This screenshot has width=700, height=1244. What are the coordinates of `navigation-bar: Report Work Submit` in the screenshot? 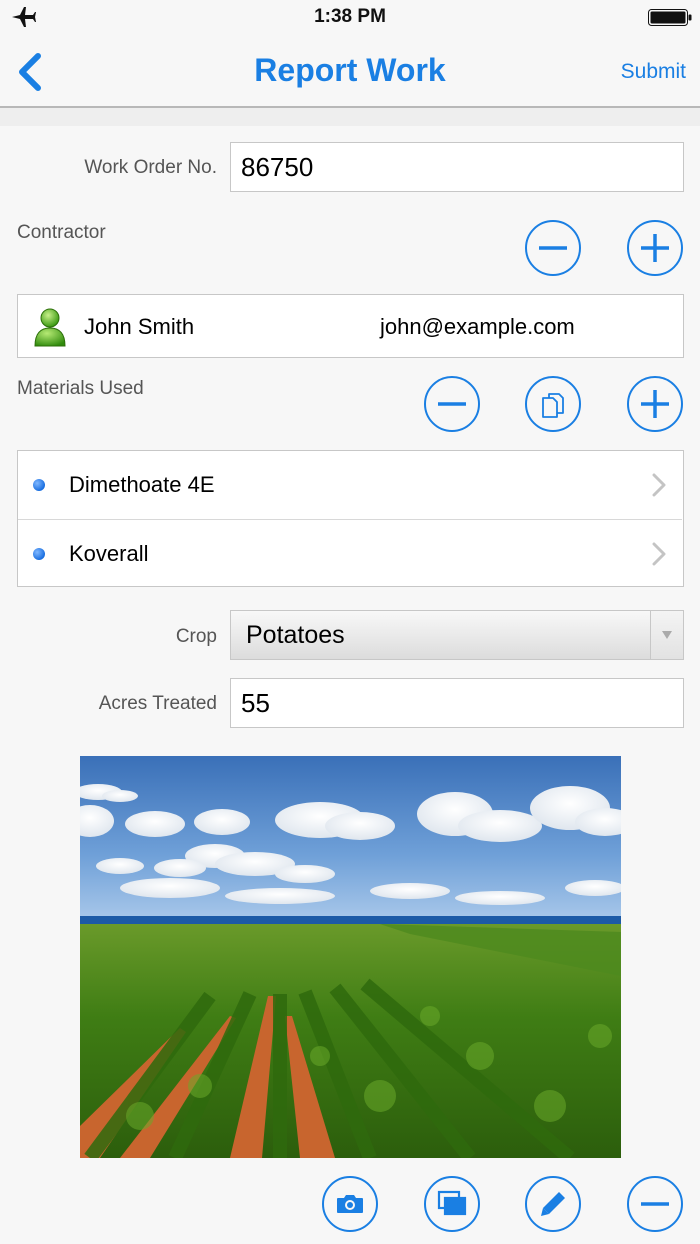 It's located at (350, 71).